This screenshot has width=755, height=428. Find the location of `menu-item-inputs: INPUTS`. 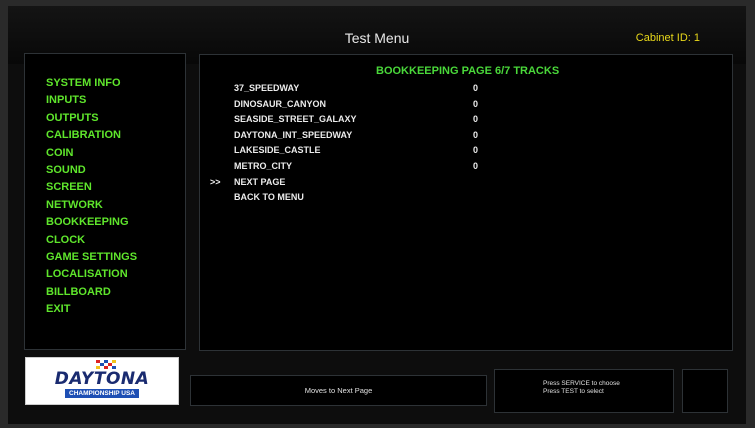

menu-item-inputs: INPUTS is located at coordinates (105, 100).